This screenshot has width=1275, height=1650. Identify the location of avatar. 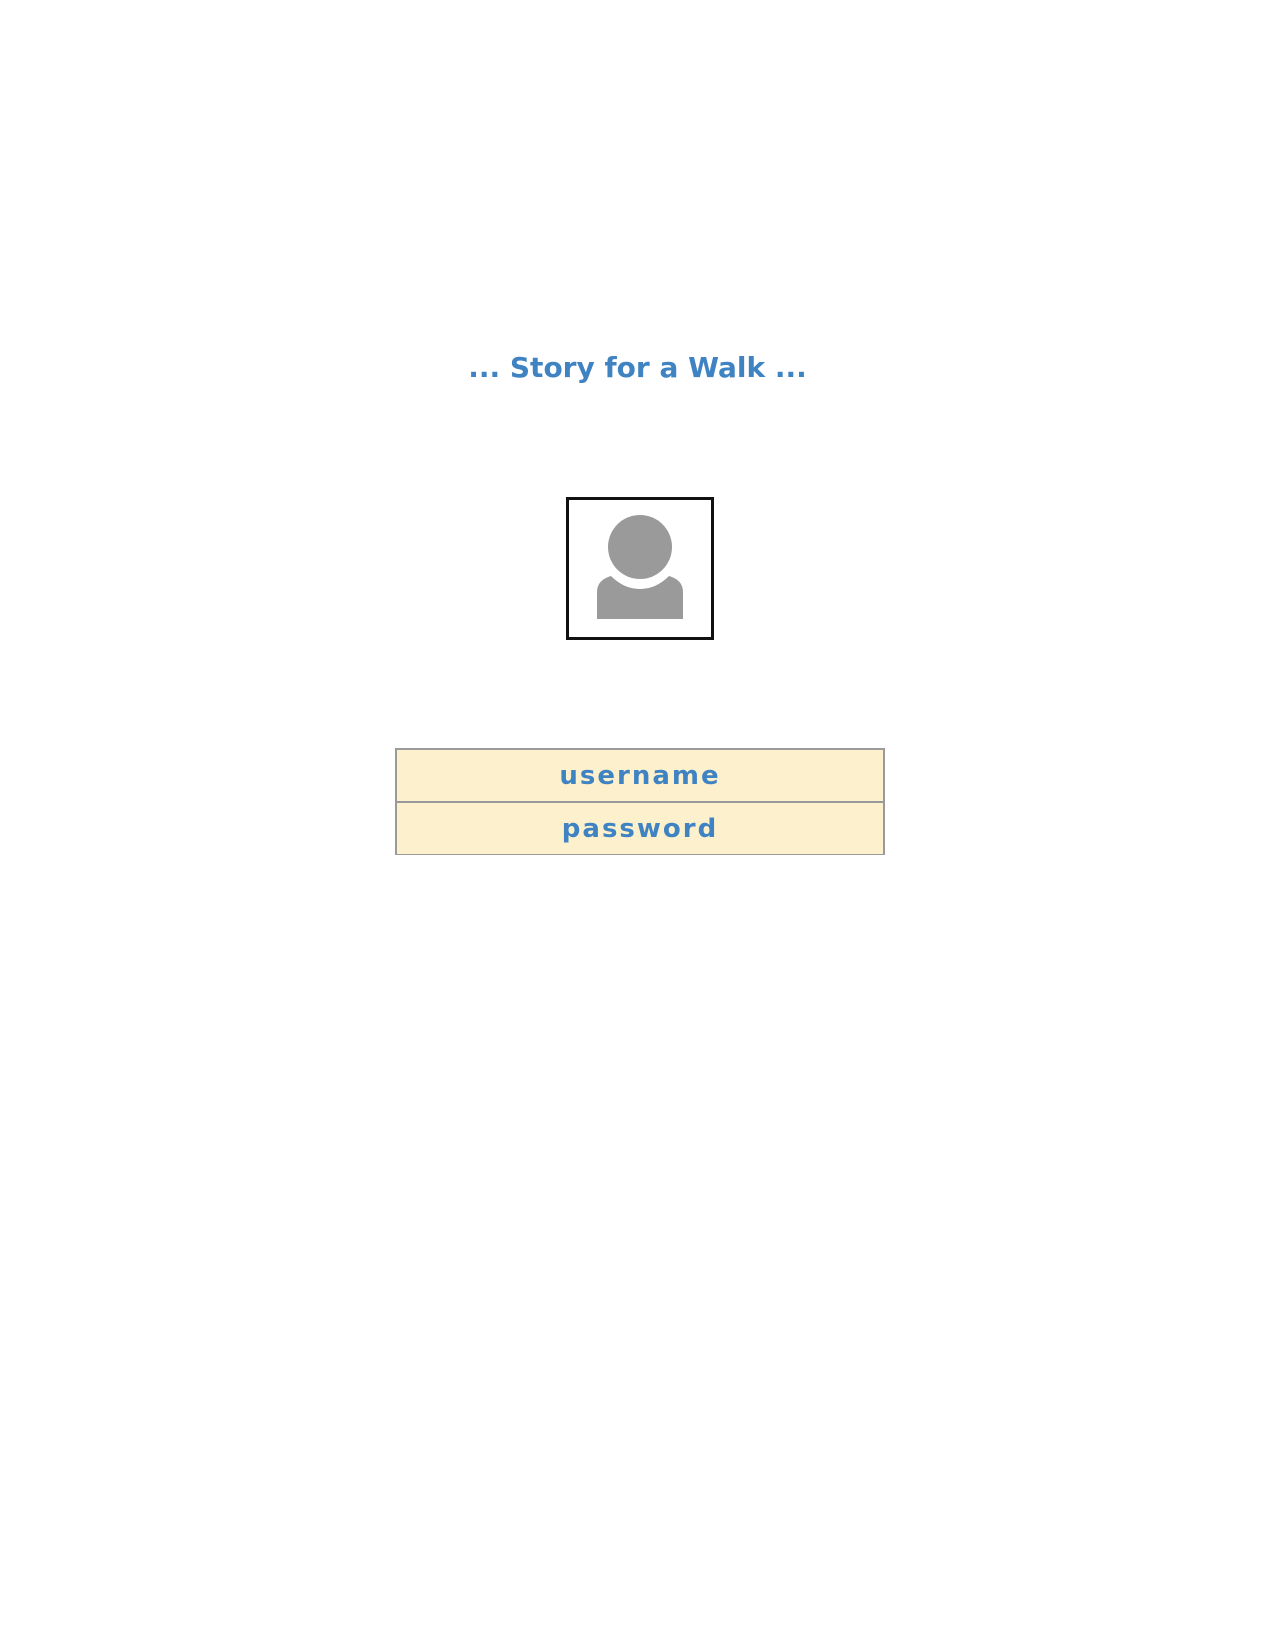
(640, 568).